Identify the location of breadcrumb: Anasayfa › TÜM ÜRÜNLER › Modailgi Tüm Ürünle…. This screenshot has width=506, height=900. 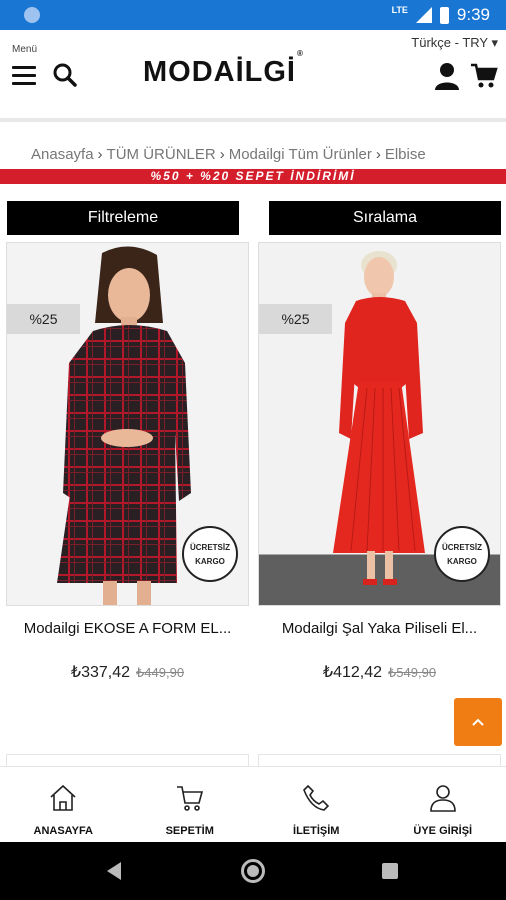
(228, 154).